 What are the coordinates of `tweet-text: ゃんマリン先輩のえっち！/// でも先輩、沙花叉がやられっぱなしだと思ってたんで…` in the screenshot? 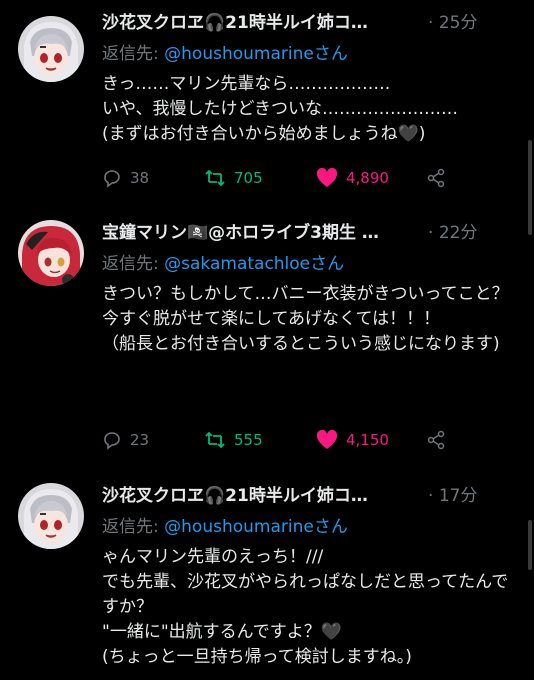 It's located at (305, 607).